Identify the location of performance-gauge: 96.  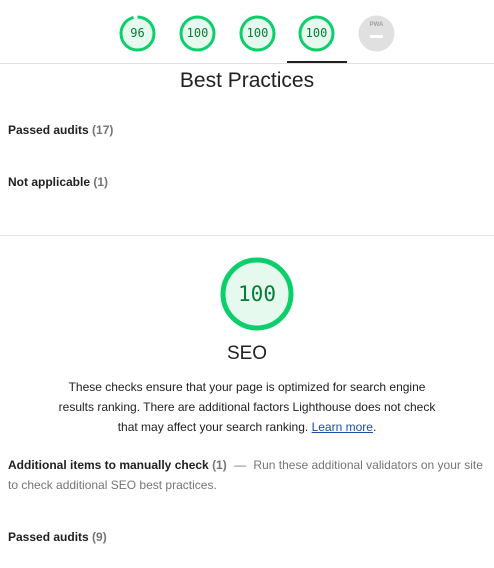
(137, 33).